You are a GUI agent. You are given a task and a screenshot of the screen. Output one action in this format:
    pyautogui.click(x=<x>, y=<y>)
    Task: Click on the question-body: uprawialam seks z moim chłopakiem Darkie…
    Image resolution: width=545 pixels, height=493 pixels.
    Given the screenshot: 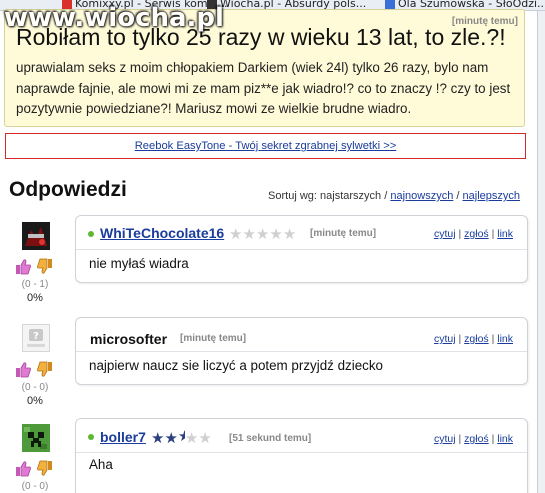 What is the action you would take?
    pyautogui.click(x=263, y=88)
    